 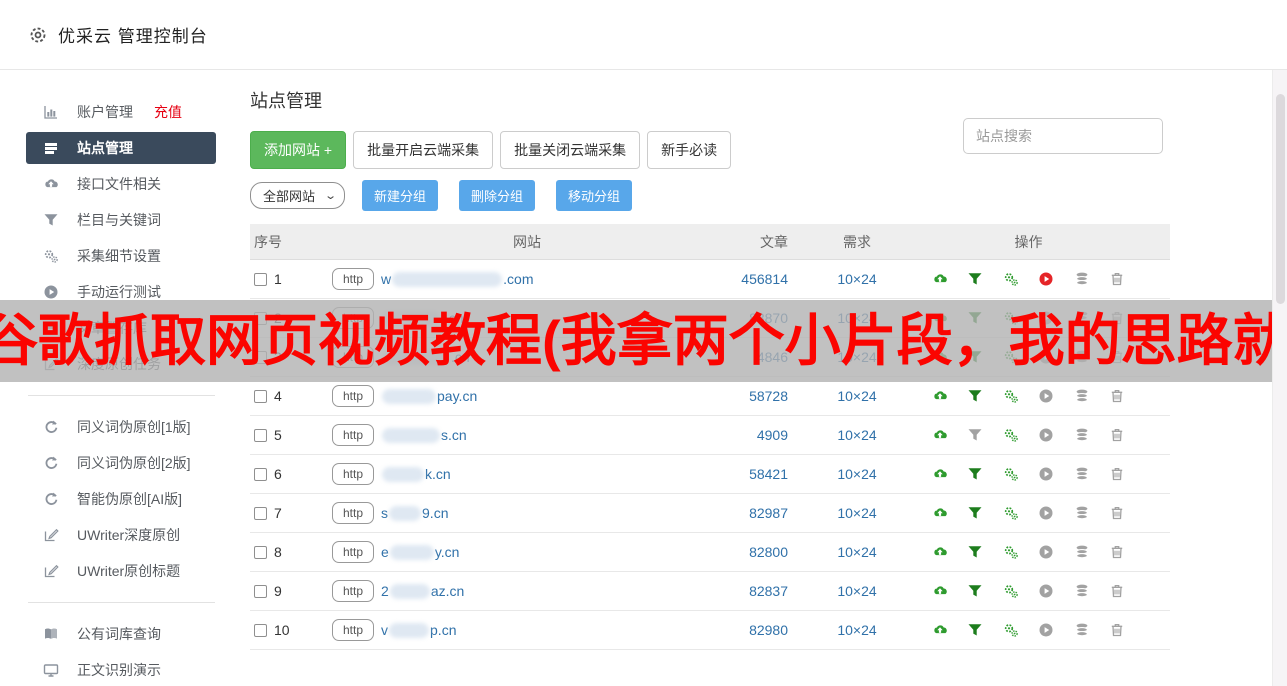 What do you see at coordinates (422, 591) in the screenshot?
I see `site-domain: 2 az.cn` at bounding box center [422, 591].